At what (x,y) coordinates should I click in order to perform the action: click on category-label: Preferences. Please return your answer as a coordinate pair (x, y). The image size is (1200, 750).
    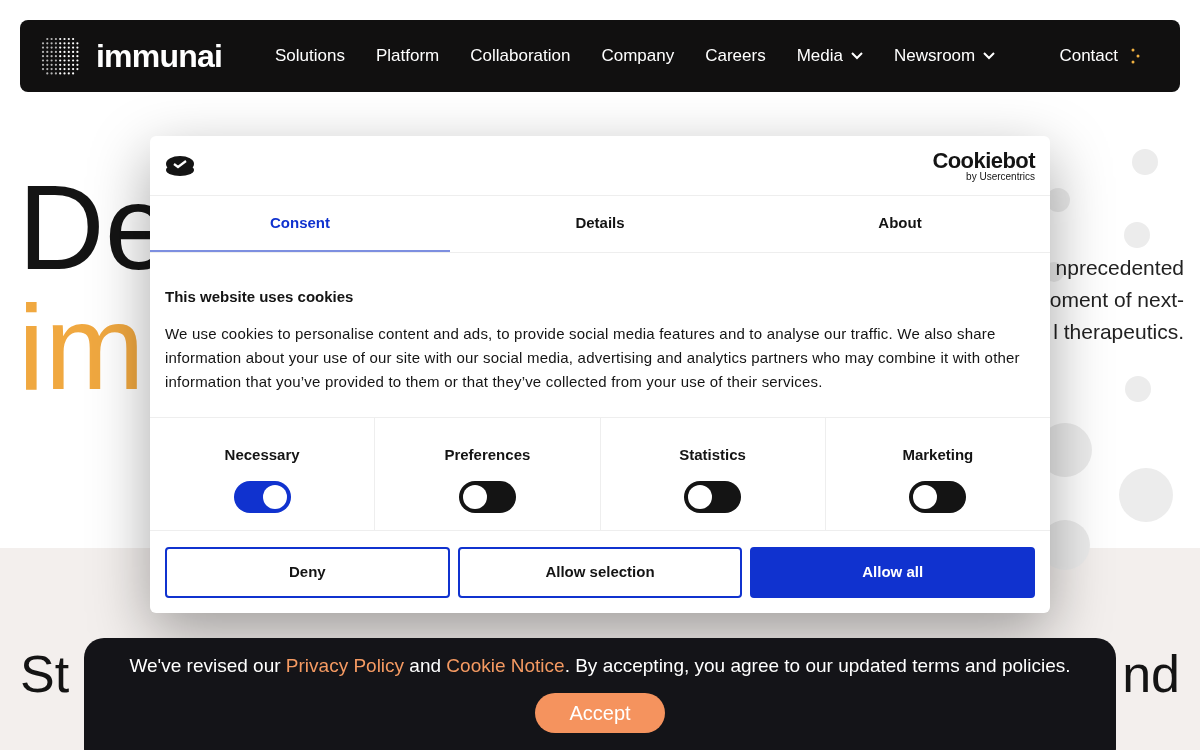
    Looking at the image, I should click on (487, 455).